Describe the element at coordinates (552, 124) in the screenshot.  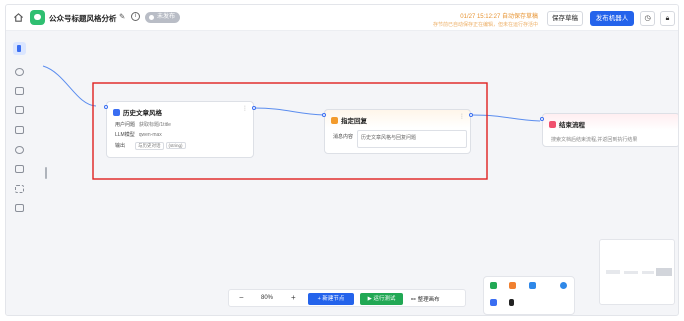
I see `end-icon` at that location.